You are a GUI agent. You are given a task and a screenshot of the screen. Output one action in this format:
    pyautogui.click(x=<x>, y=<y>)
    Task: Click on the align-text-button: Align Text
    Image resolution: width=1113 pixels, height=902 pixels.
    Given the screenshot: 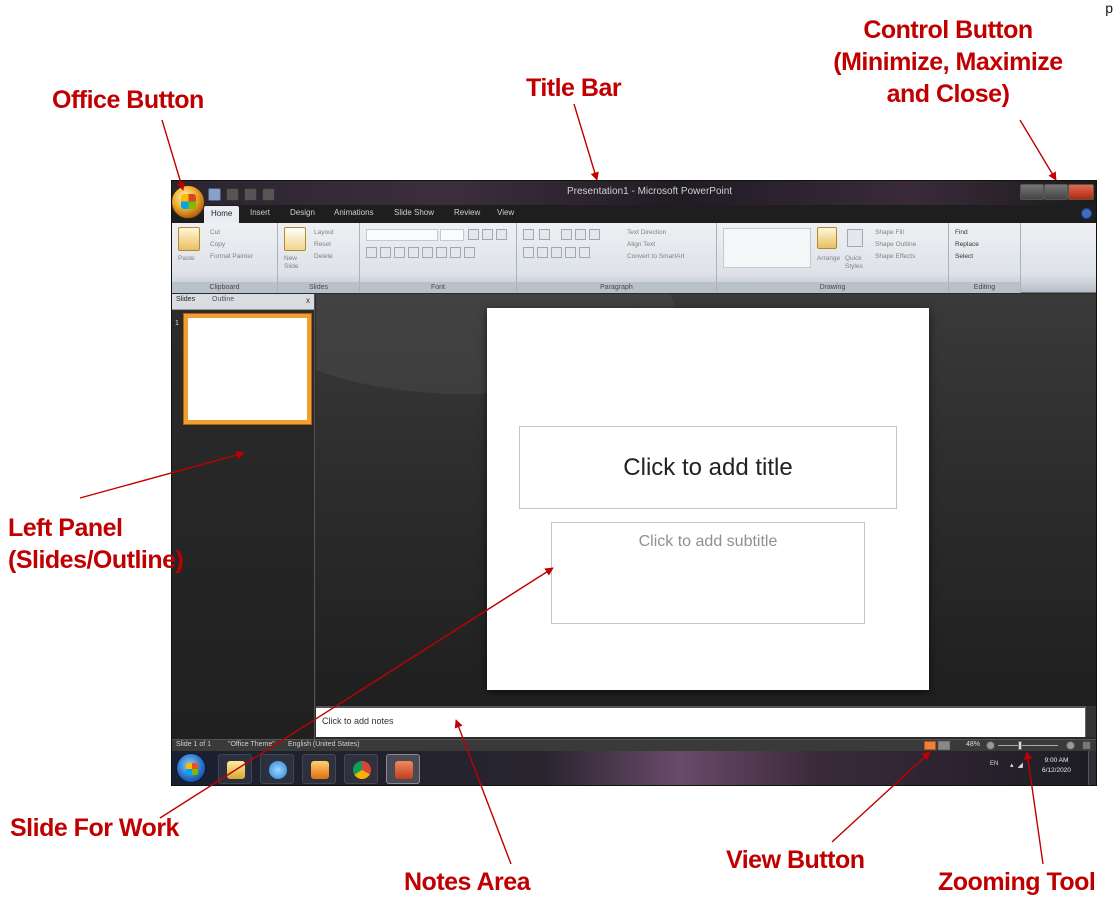 What is the action you would take?
    pyautogui.click(x=641, y=245)
    